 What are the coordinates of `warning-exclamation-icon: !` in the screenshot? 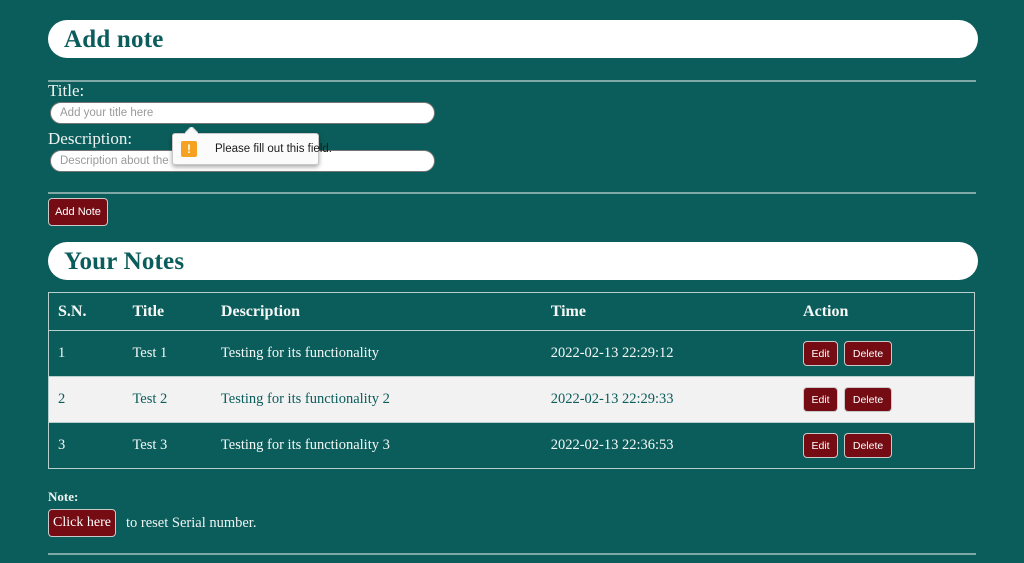 It's located at (189, 149).